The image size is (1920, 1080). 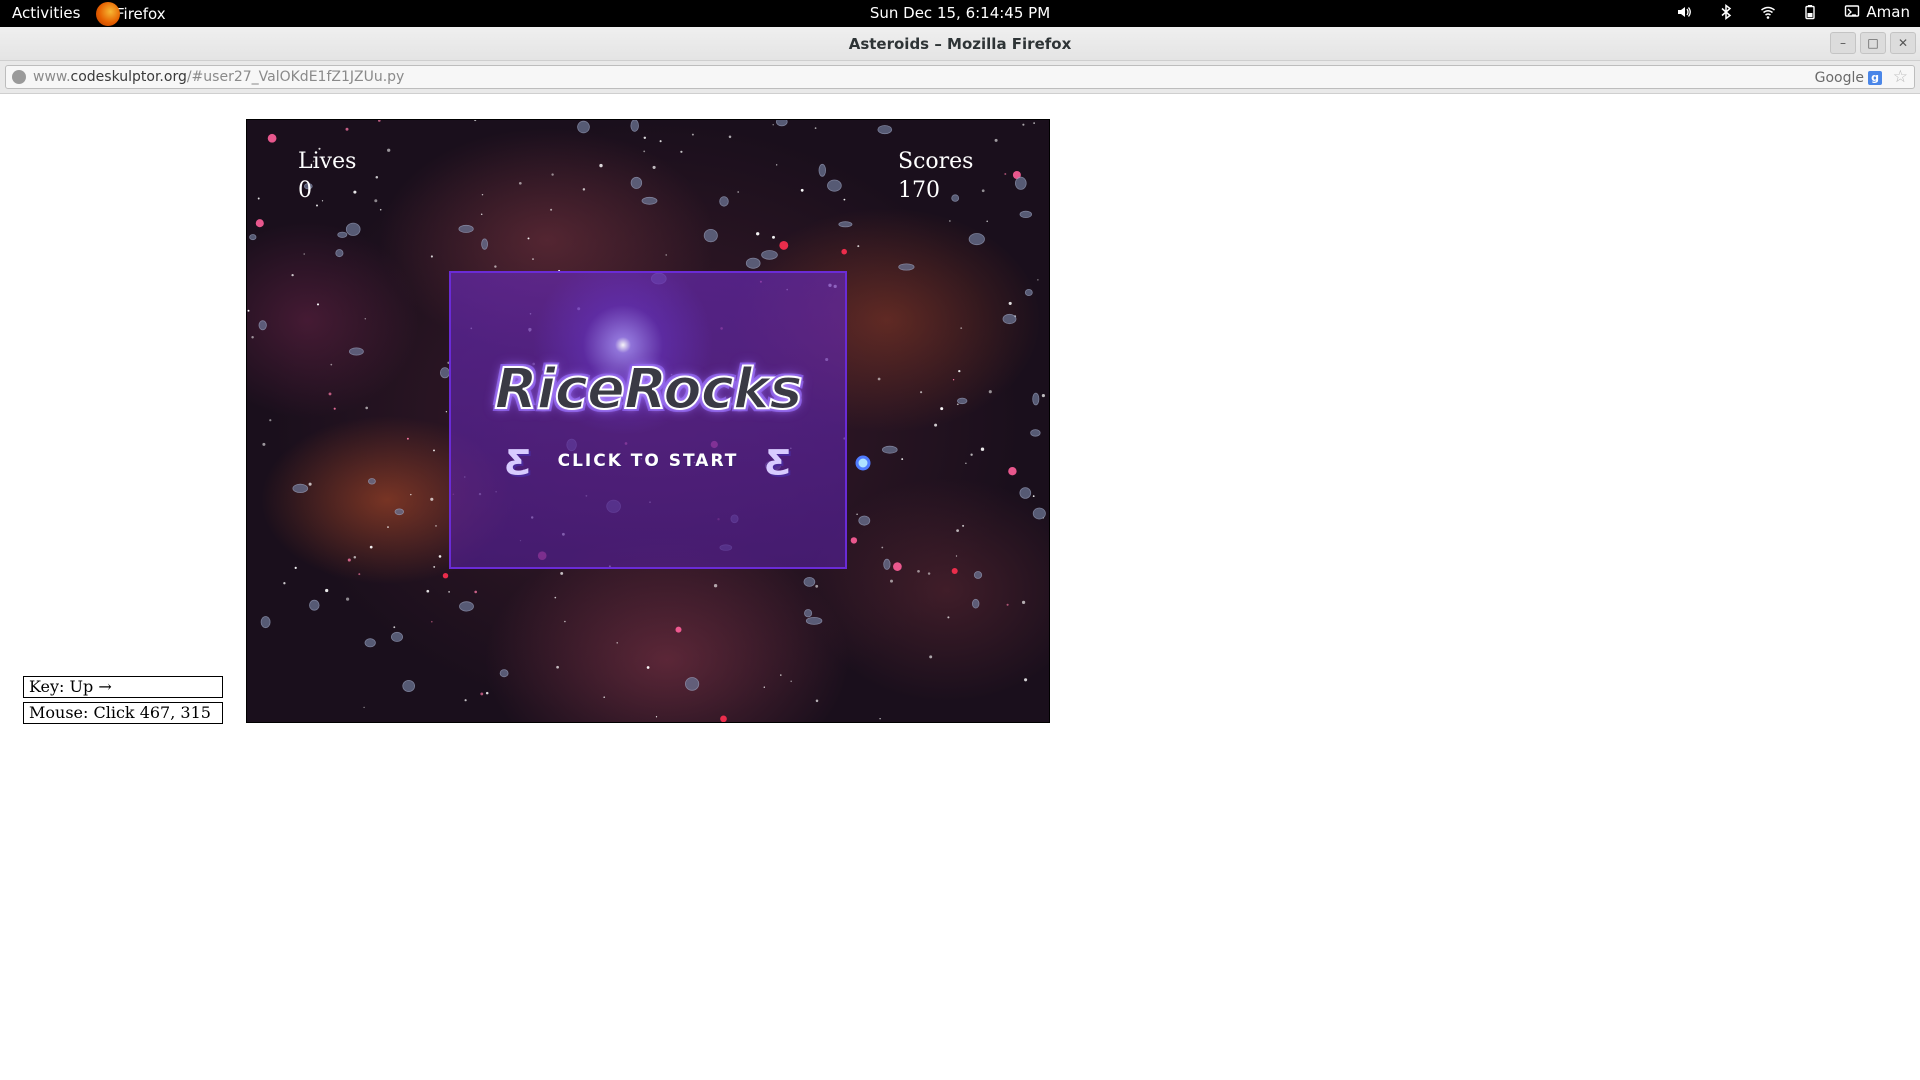 I want to click on search-engine-label: Google, so click(x=1839, y=78).